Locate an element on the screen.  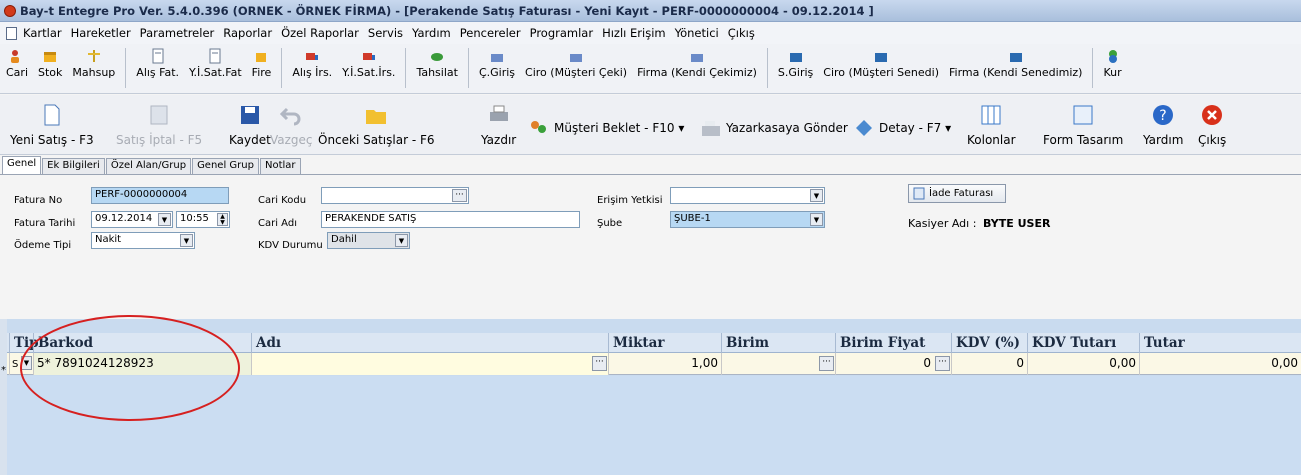
satis-iptal-button: Satış İptal - F5 is located at coordinates (159, 125).